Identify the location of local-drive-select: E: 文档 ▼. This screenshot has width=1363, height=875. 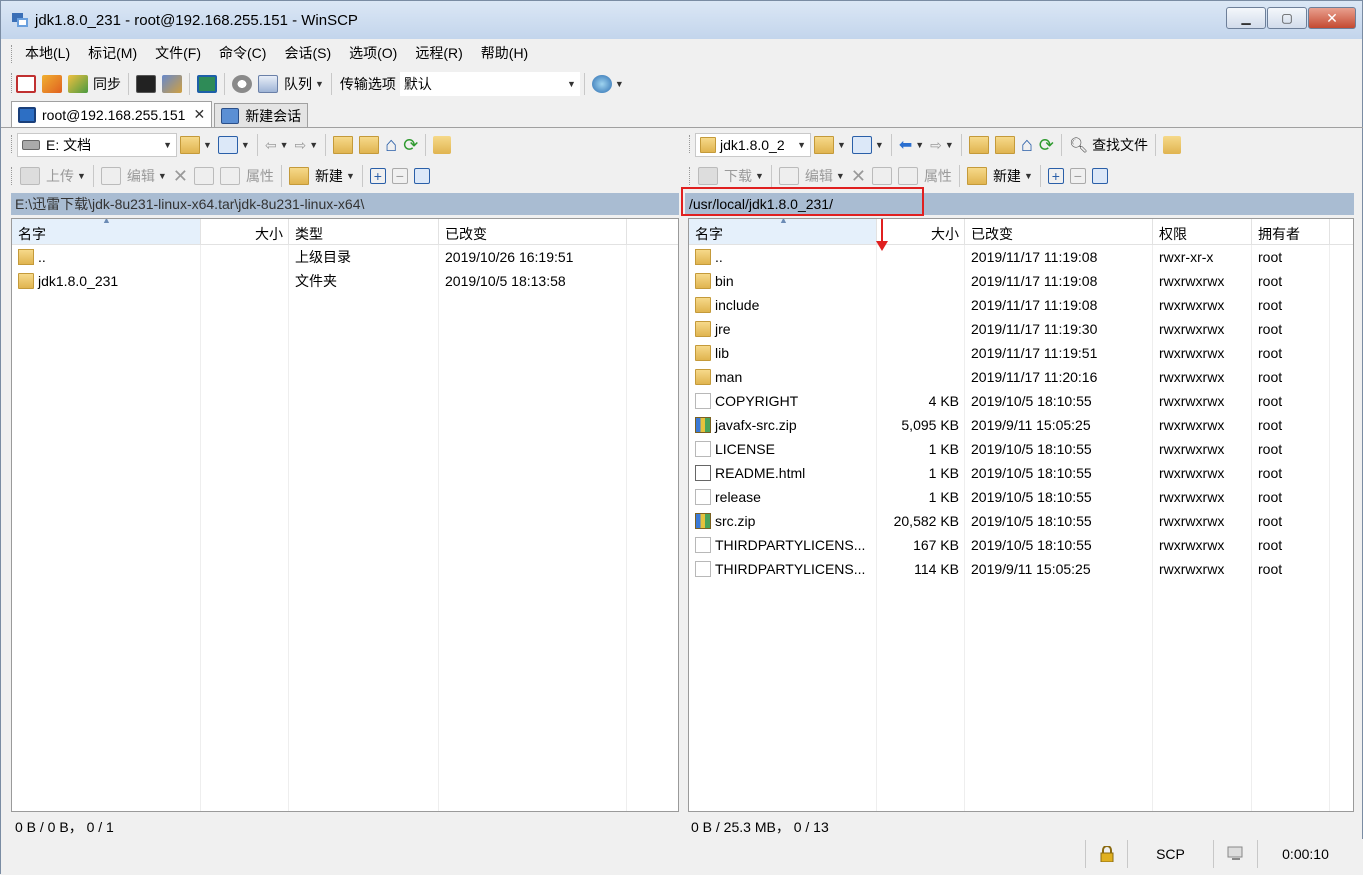
(97, 145).